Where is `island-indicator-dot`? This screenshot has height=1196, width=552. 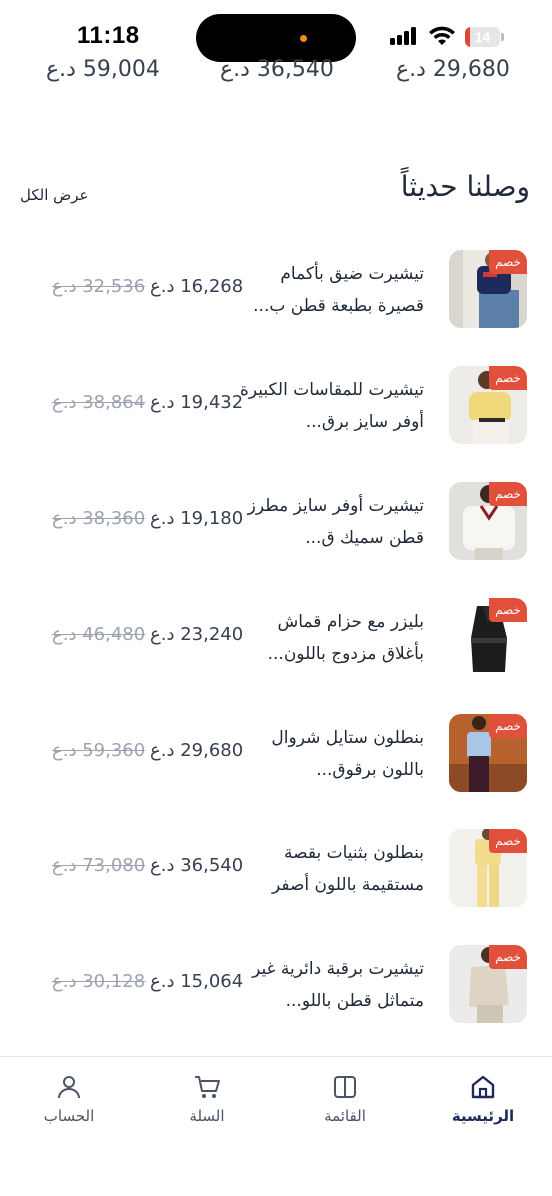
island-indicator-dot is located at coordinates (303, 38).